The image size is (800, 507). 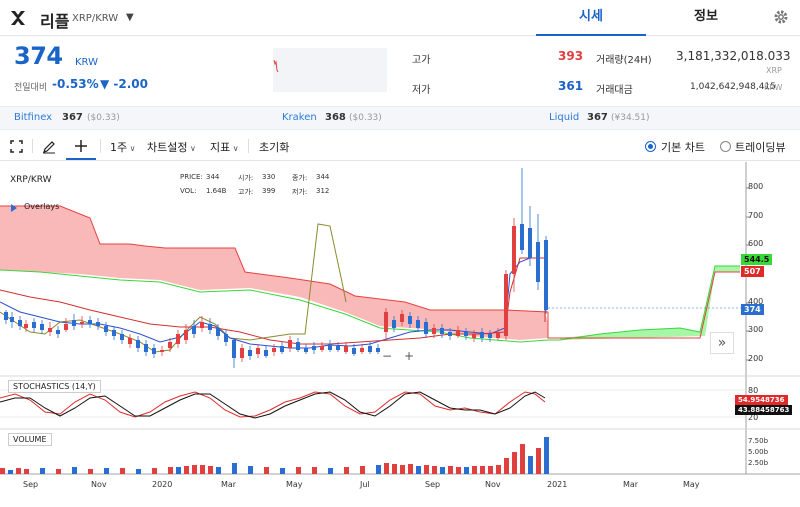 I want to click on interval-select: 1주 ∨, so click(x=123, y=147).